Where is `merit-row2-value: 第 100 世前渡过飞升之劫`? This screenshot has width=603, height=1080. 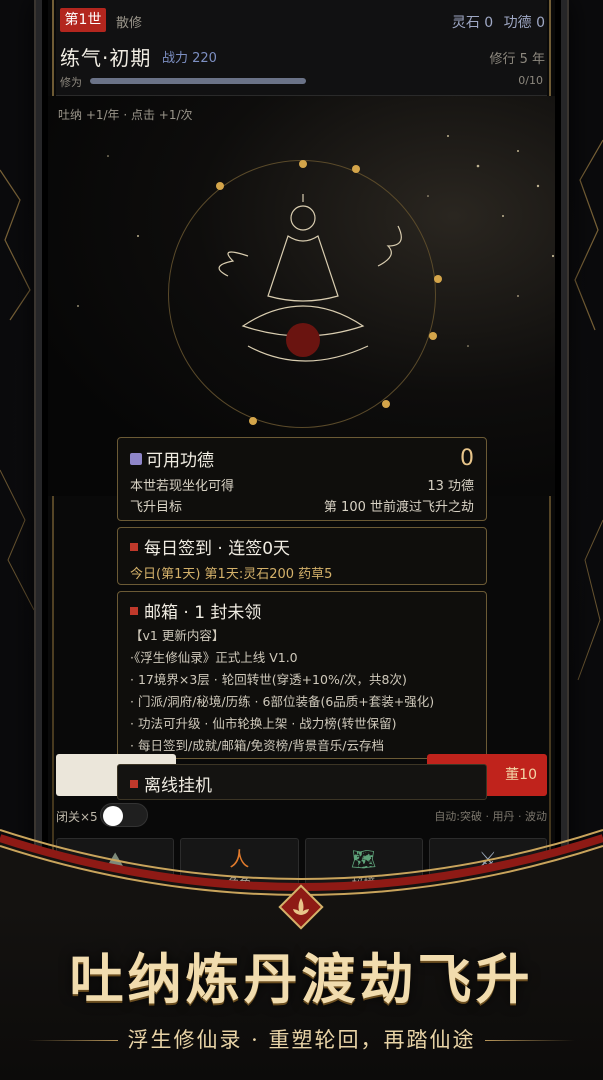 merit-row2-value: 第 100 世前渡过飞升之劫 is located at coordinates (398, 507).